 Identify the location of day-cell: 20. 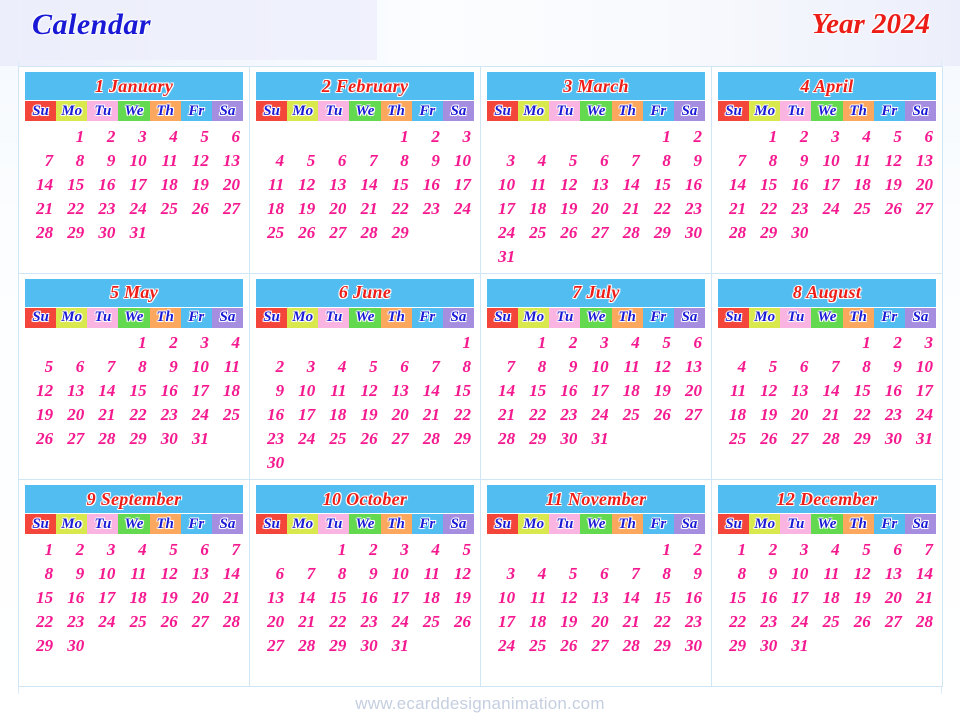
(396, 415).